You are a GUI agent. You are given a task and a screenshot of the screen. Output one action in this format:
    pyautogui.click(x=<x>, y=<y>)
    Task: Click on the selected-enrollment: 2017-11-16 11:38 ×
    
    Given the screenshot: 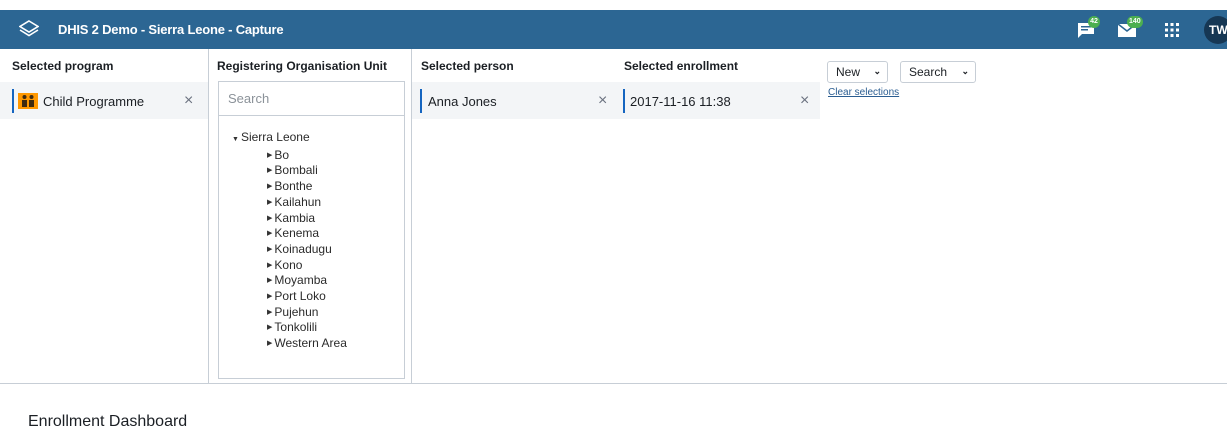 What is the action you would take?
    pyautogui.click(x=721, y=101)
    